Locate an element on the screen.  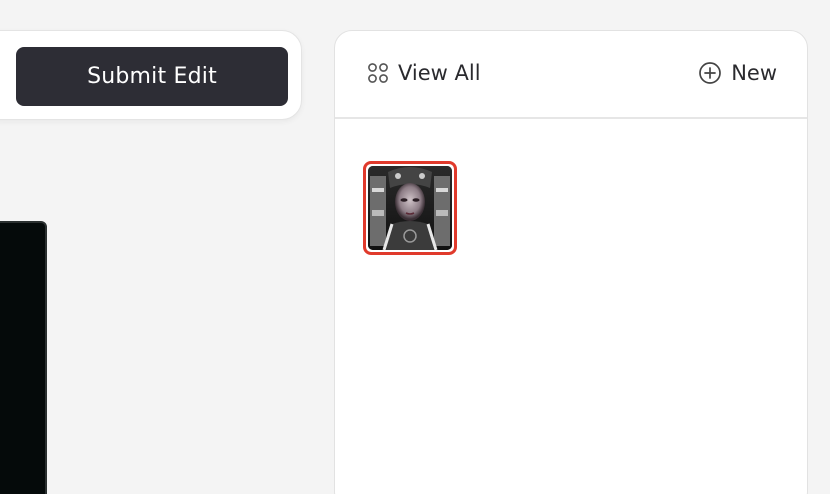
portrait-image is located at coordinates (410, 208).